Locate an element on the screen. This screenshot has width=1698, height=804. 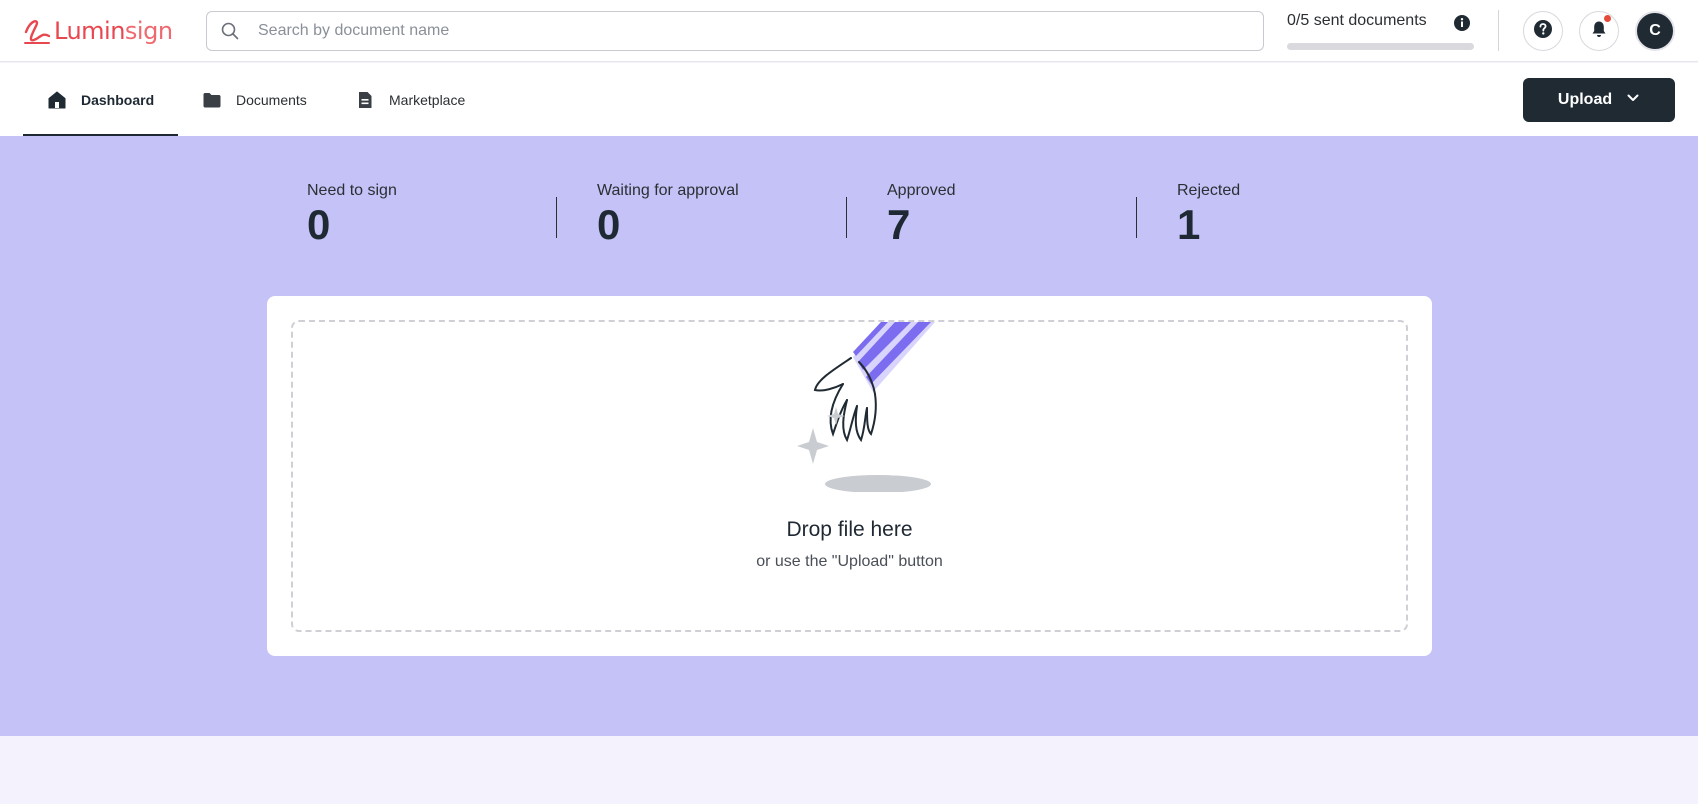
stat-value: 1 is located at coordinates (1189, 224).